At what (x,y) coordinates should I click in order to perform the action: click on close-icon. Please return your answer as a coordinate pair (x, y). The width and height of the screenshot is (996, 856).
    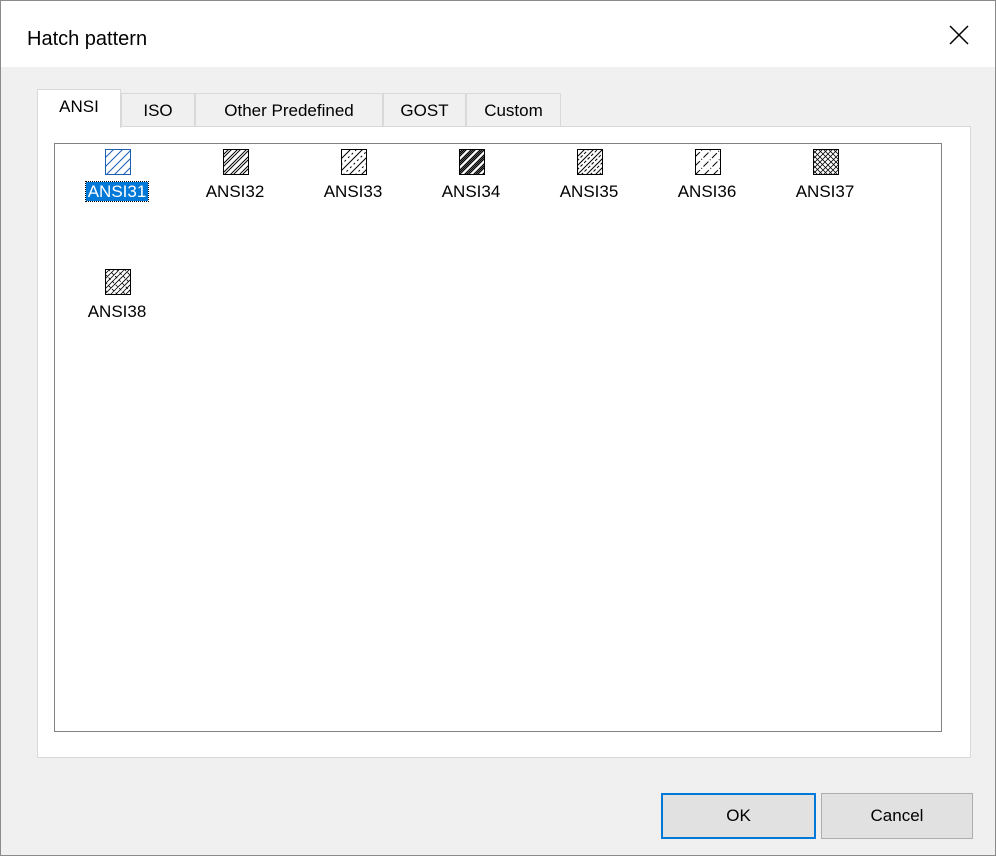
    Looking at the image, I should click on (959, 35).